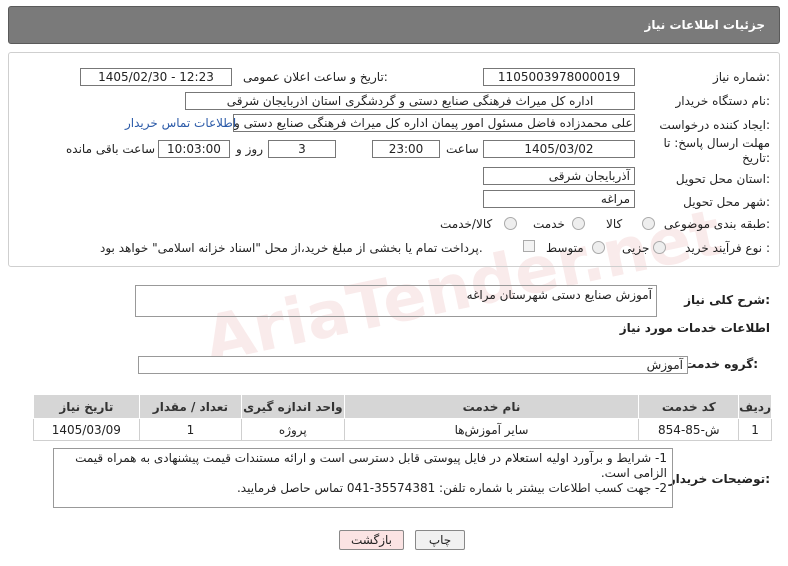  What do you see at coordinates (614, 224) in the screenshot?
I see `category-goods-label: کالا` at bounding box center [614, 224].